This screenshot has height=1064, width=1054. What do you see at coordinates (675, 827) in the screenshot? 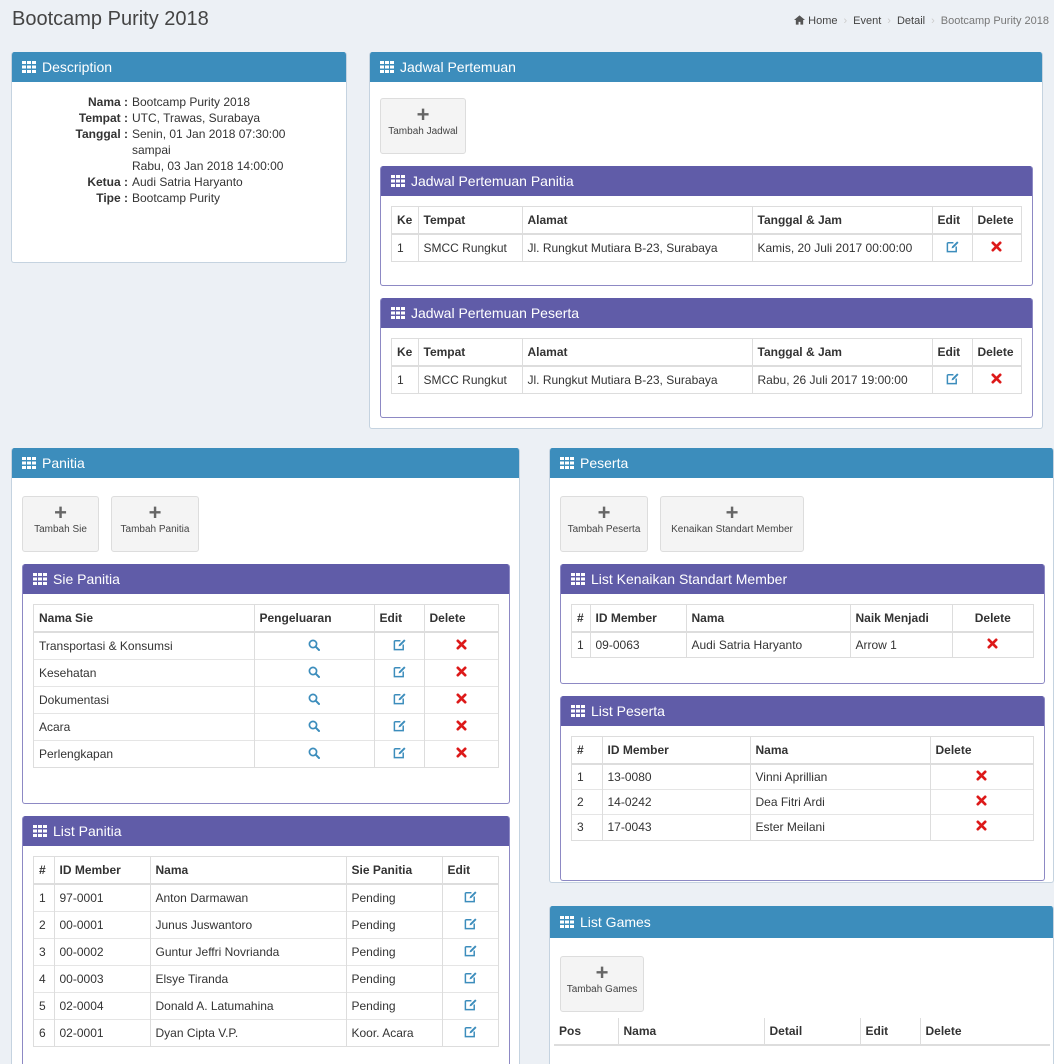
I see `table-cell: 17-0043` at bounding box center [675, 827].